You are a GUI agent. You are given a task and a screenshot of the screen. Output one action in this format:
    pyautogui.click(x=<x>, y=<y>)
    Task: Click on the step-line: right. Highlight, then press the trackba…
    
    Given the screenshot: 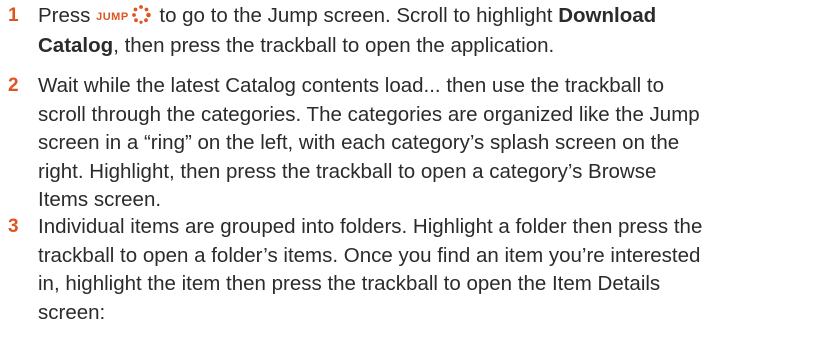 What is the action you would take?
    pyautogui.click(x=347, y=171)
    